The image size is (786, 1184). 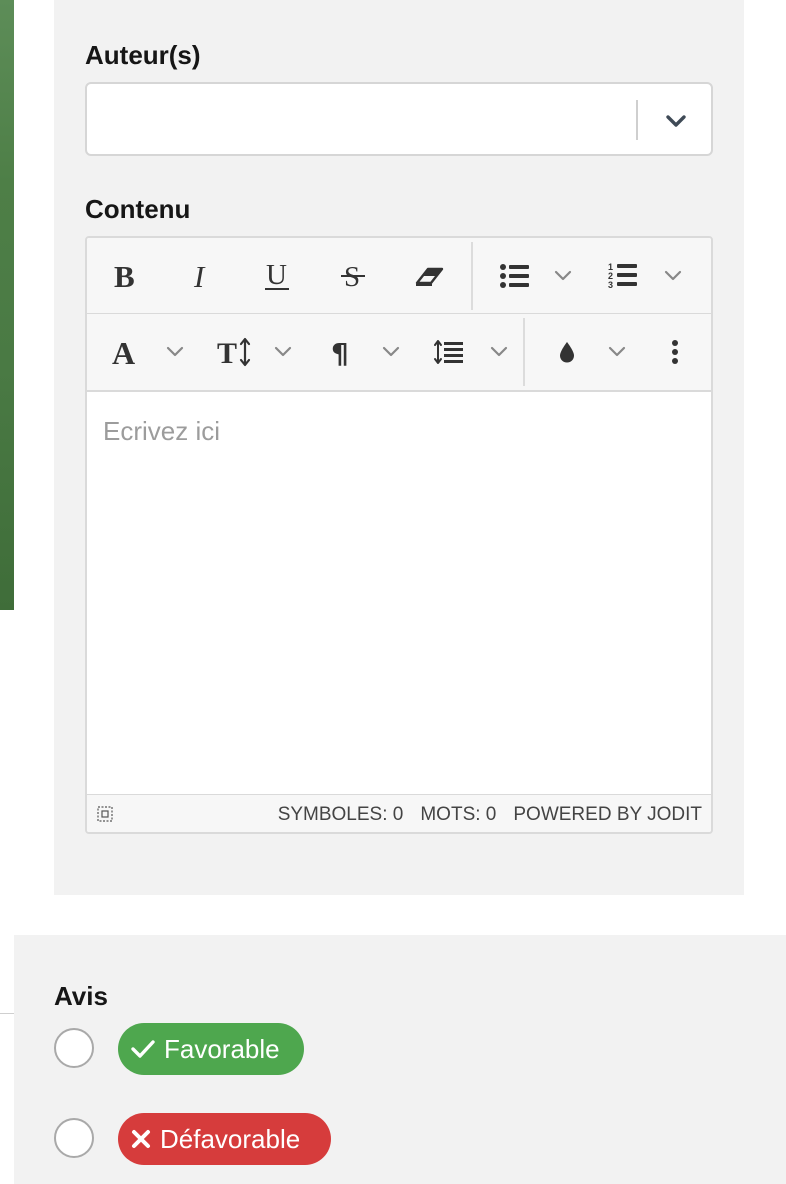 I want to click on bold-button: B, so click(x=125, y=276).